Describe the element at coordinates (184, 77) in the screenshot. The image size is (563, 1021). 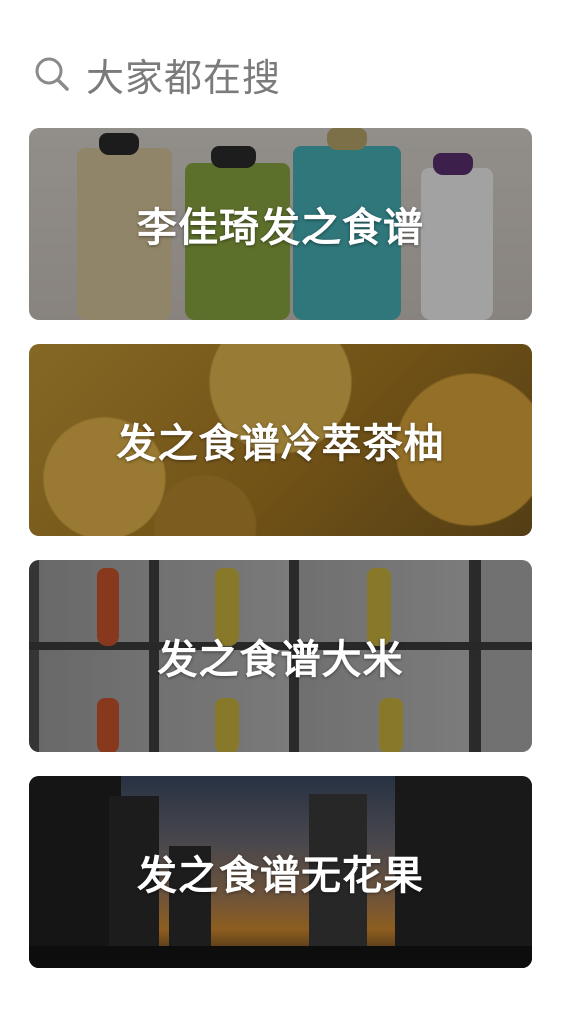
I see `trending-title: 大家都在搜` at that location.